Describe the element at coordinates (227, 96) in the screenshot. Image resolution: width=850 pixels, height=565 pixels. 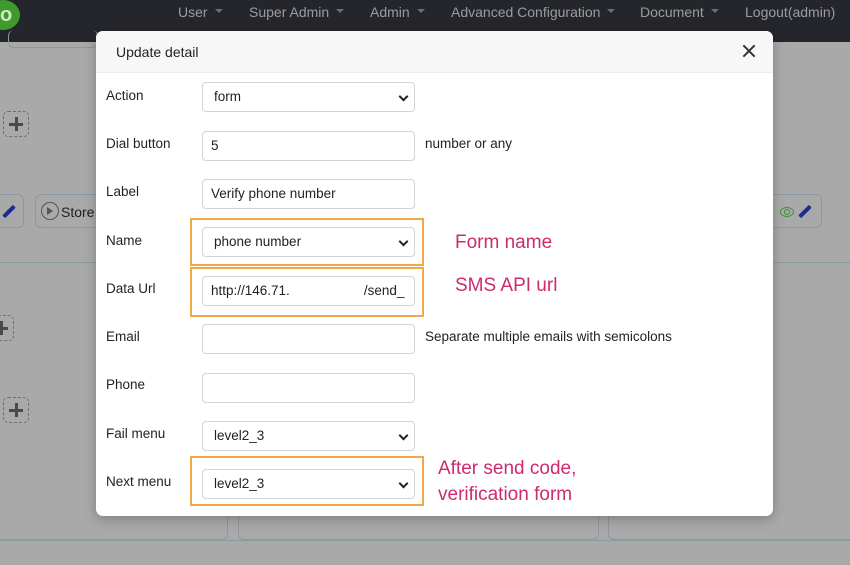
I see `action-value: form` at that location.